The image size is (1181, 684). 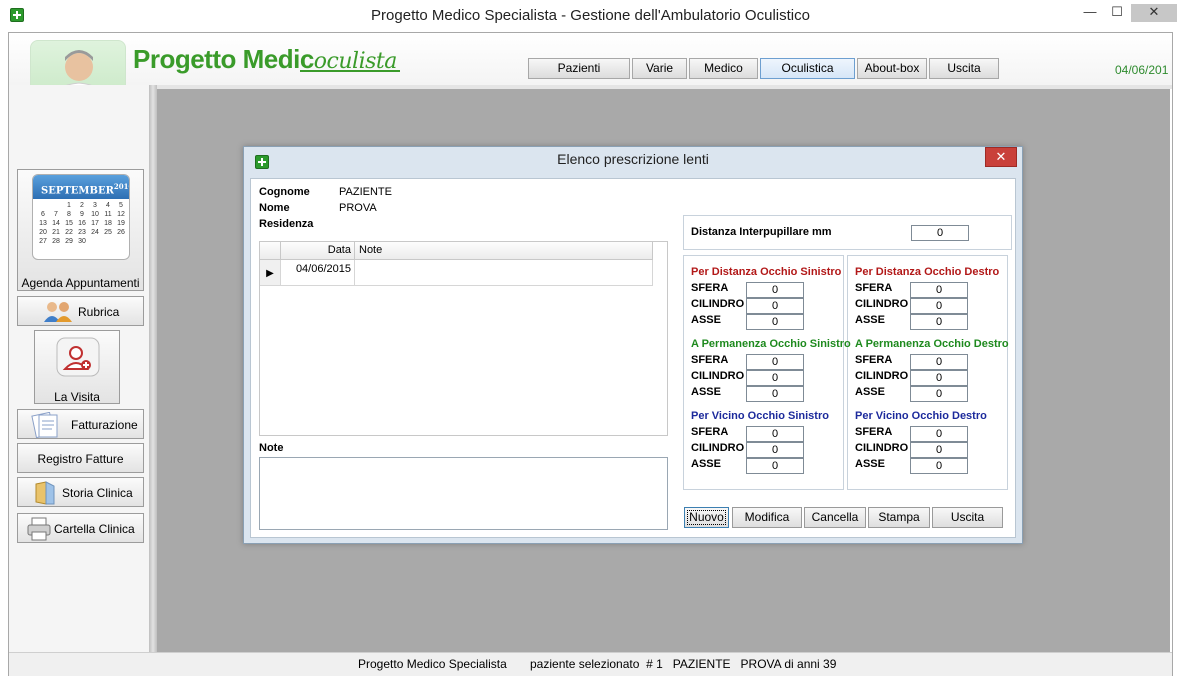 I want to click on calendar-day: 26, so click(x=121, y=232).